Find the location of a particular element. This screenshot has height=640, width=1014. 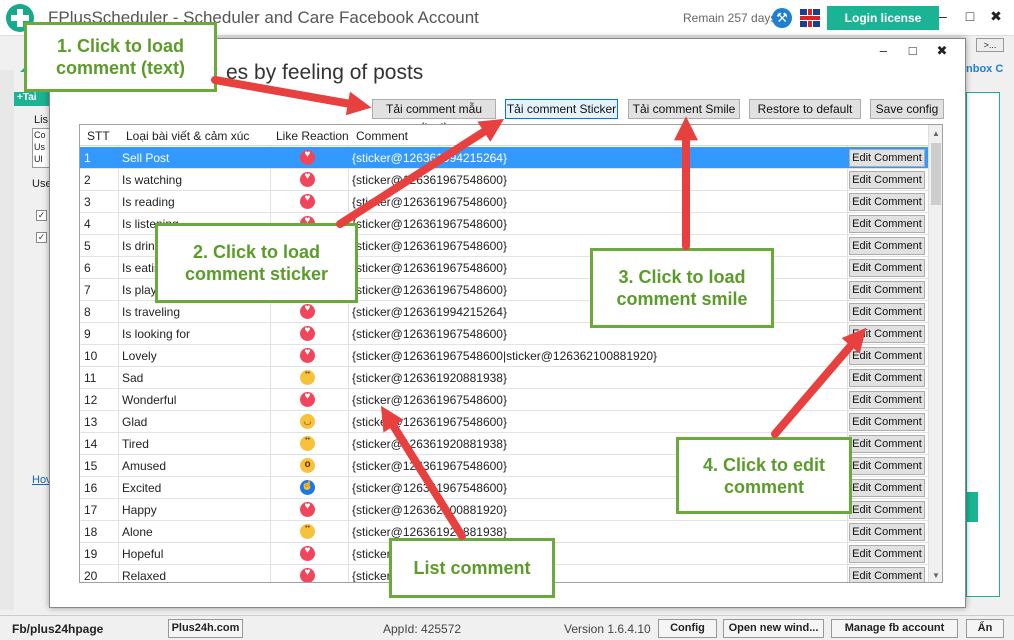

row-post-type: Amused is located at coordinates (144, 466).